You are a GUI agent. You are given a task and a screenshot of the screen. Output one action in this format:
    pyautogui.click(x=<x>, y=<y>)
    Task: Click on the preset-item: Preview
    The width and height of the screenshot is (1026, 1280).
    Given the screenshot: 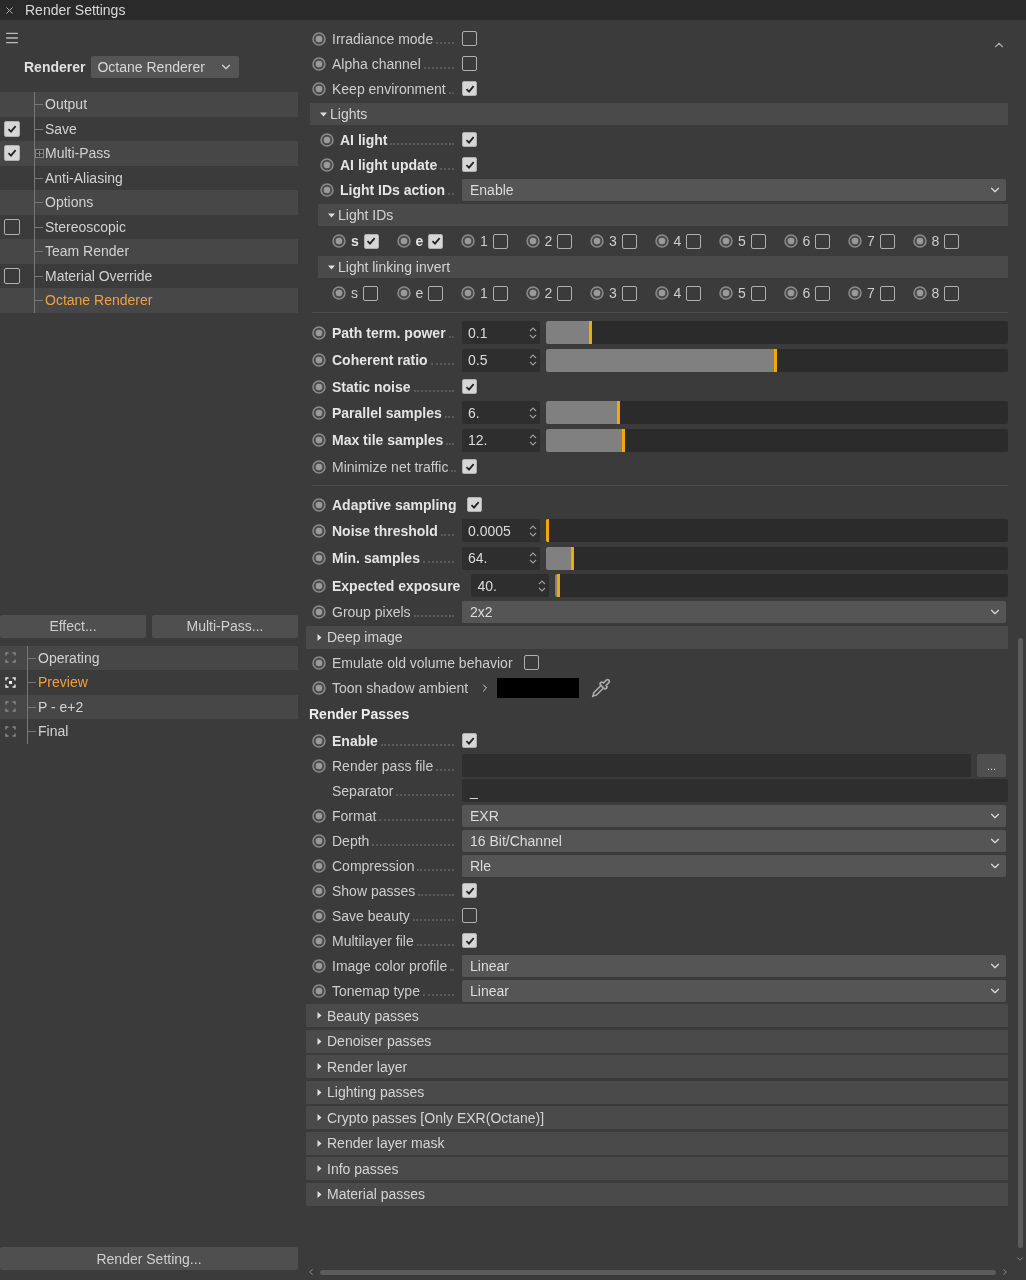 What is the action you would take?
    pyautogui.click(x=63, y=682)
    